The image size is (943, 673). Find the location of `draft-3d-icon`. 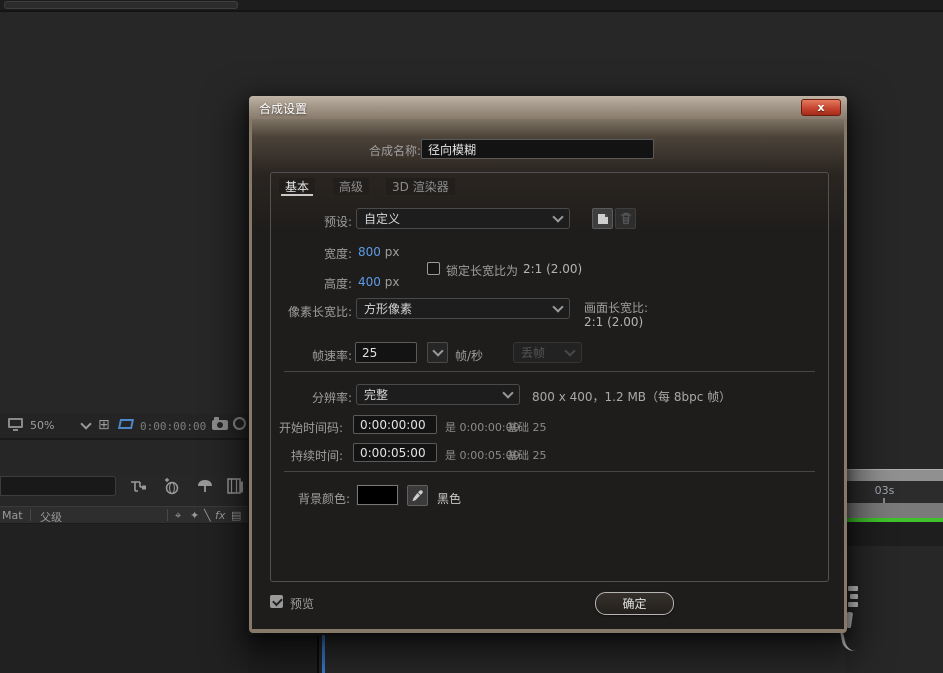

draft-3d-icon is located at coordinates (171, 486).